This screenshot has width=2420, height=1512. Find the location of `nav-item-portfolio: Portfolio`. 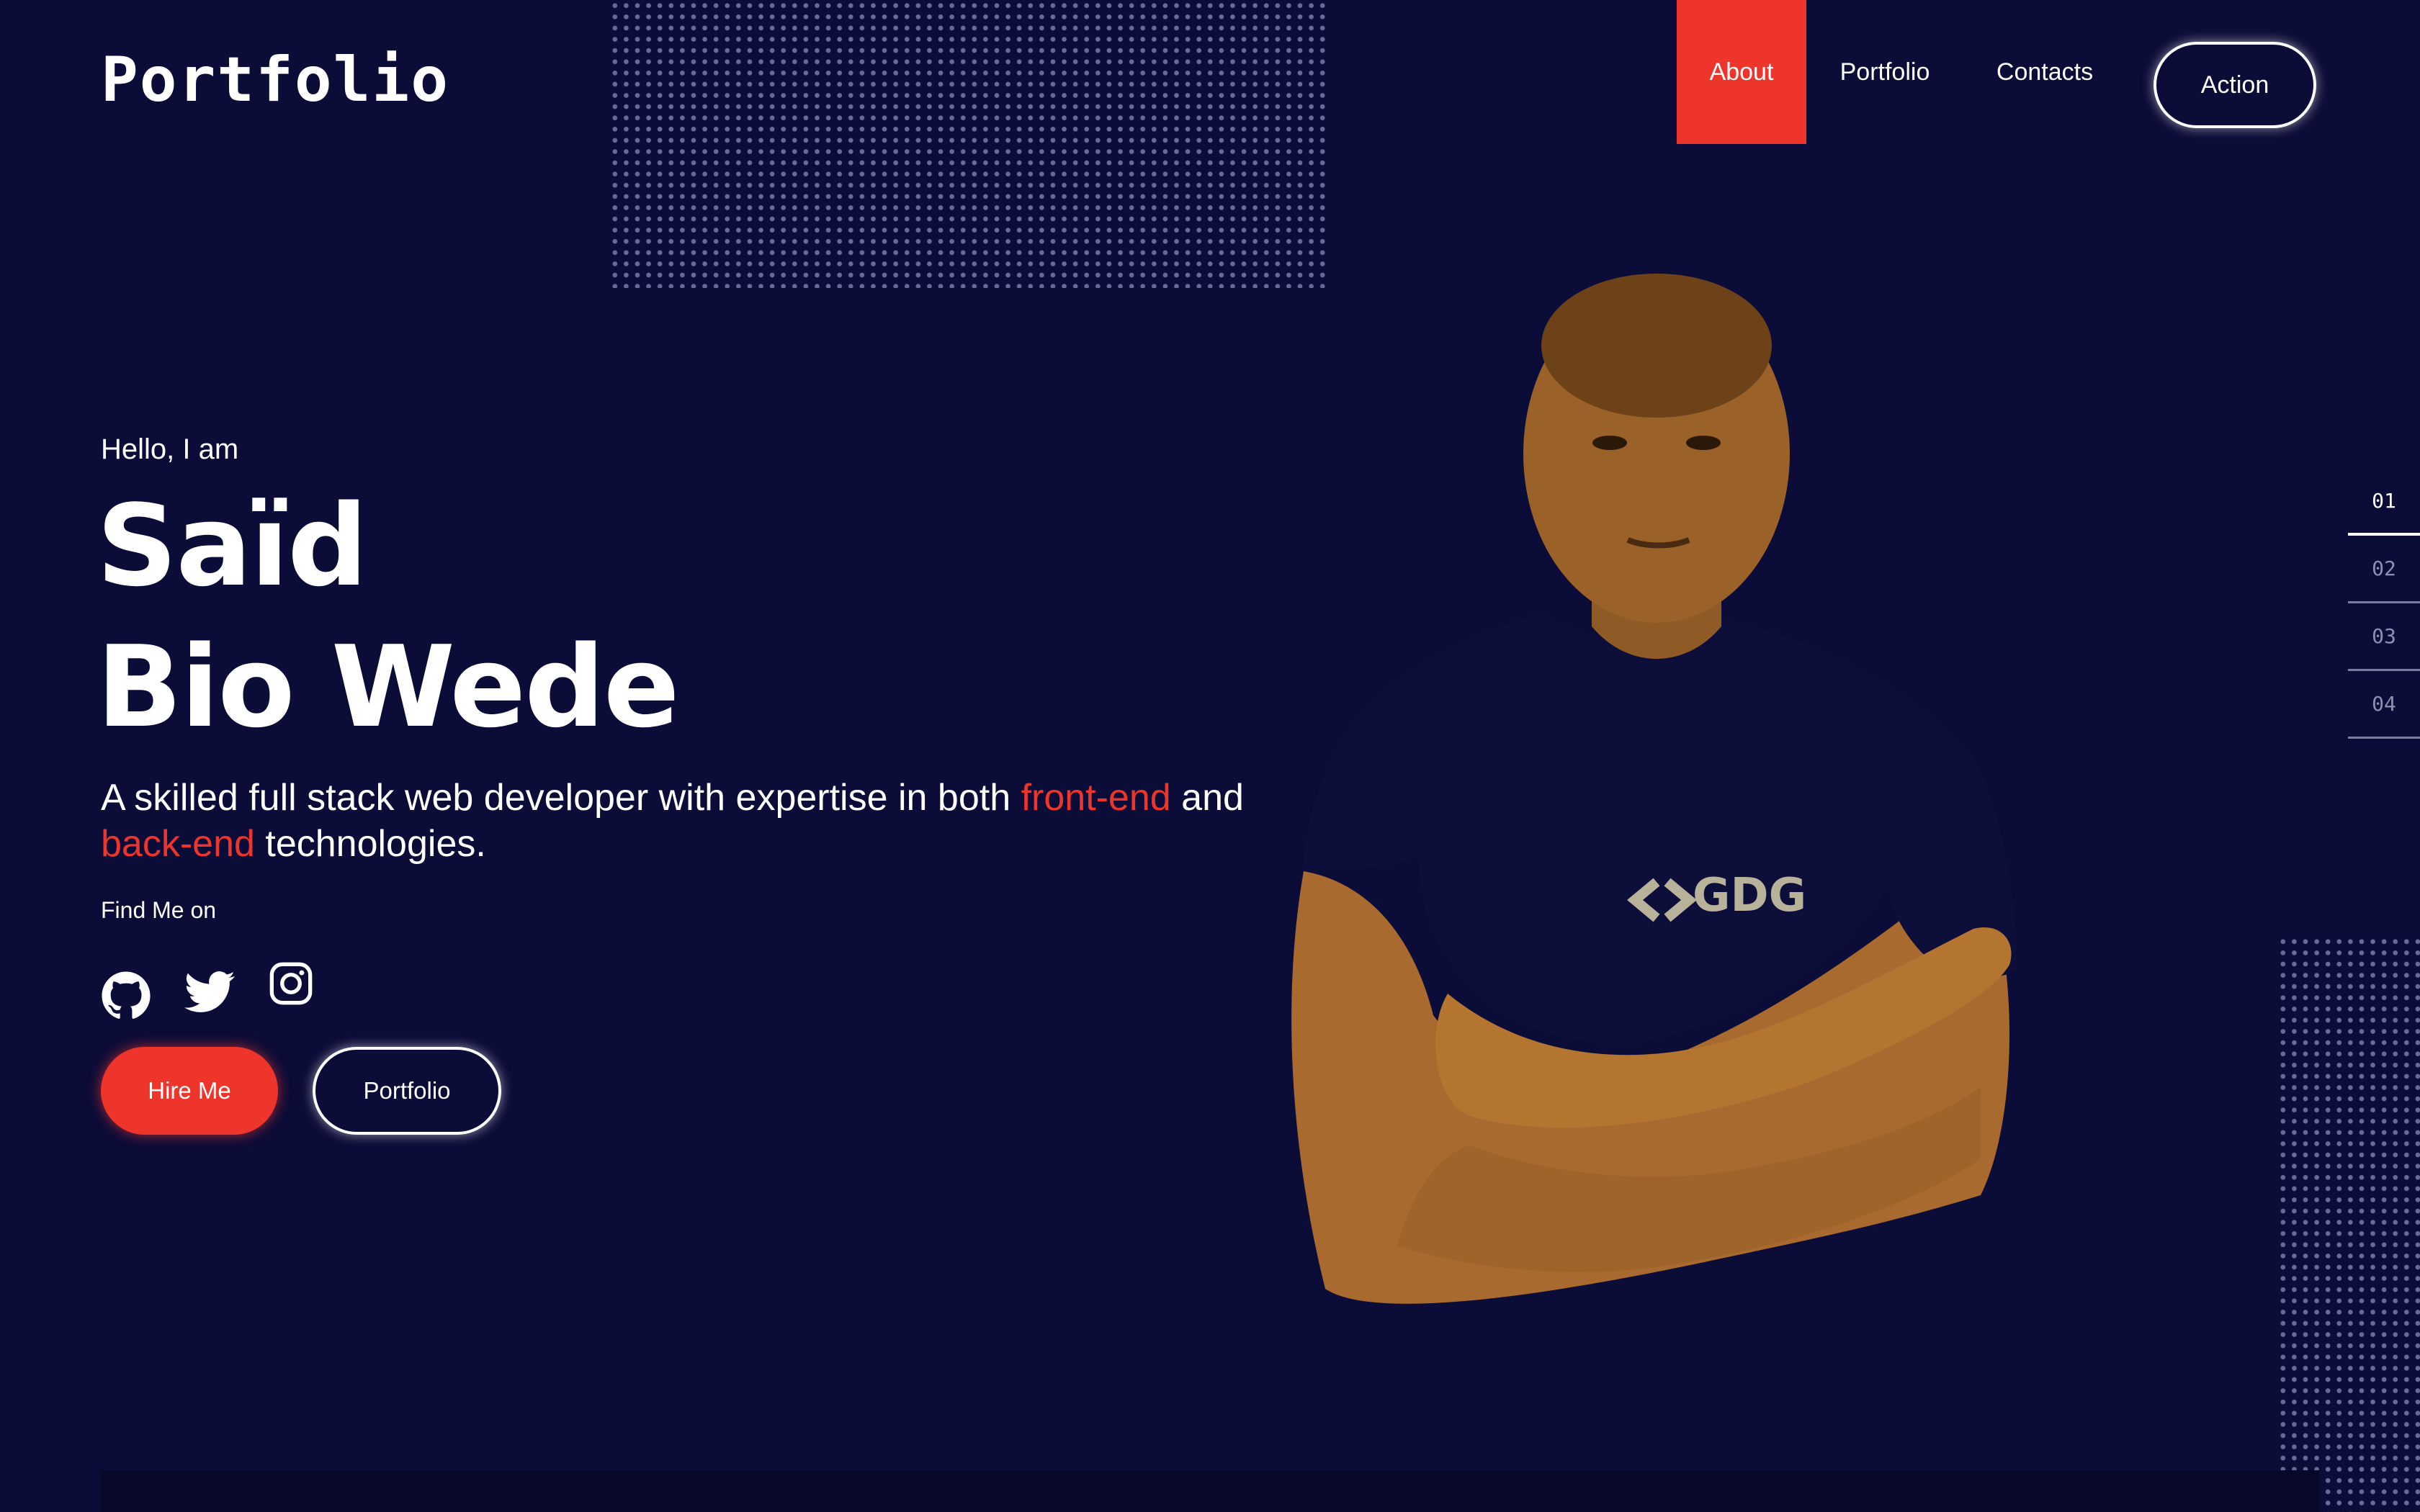

nav-item-portfolio: Portfolio is located at coordinates (1884, 72).